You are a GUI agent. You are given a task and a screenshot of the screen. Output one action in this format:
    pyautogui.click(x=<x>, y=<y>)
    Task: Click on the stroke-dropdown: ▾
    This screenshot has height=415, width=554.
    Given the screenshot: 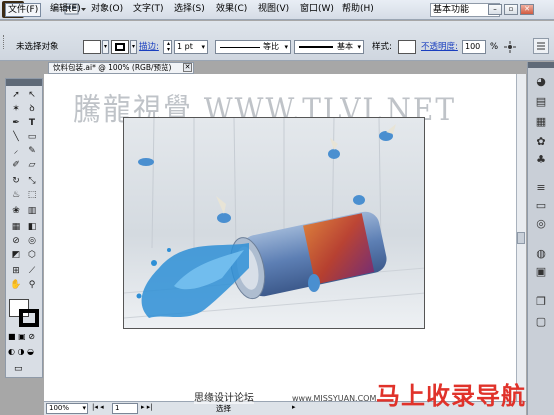 What is the action you would take?
    pyautogui.click(x=133, y=47)
    